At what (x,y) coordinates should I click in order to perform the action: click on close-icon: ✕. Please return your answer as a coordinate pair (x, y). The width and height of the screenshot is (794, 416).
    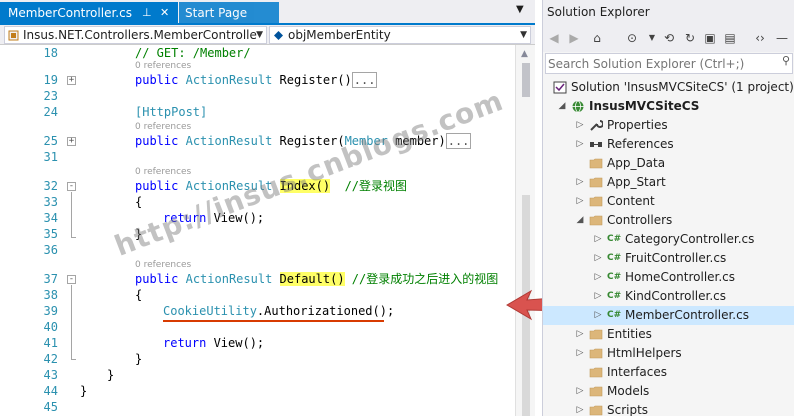
    Looking at the image, I should click on (164, 13).